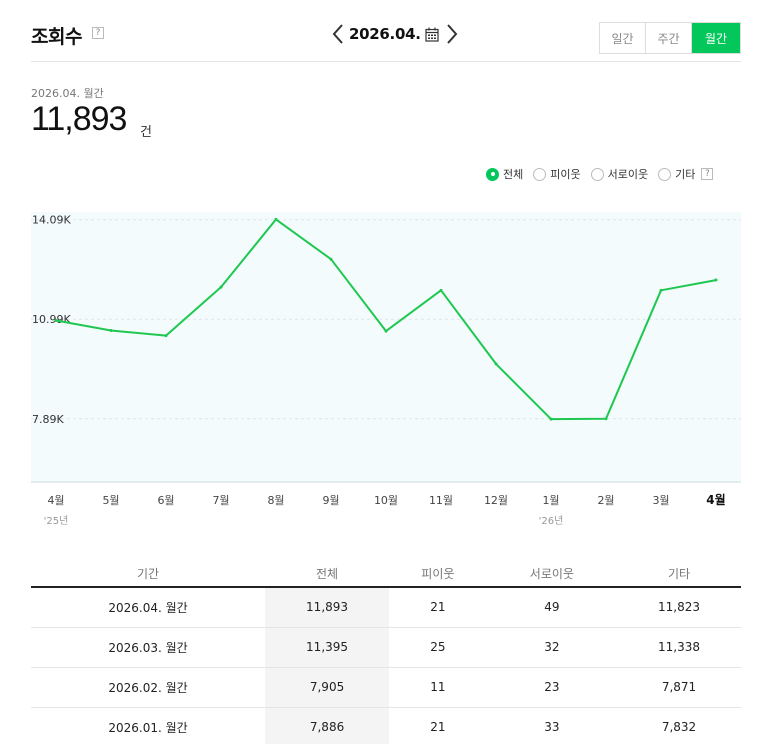 This screenshot has height=744, width=759. Describe the element at coordinates (685, 174) in the screenshot. I see `filter-label: 기타` at that location.